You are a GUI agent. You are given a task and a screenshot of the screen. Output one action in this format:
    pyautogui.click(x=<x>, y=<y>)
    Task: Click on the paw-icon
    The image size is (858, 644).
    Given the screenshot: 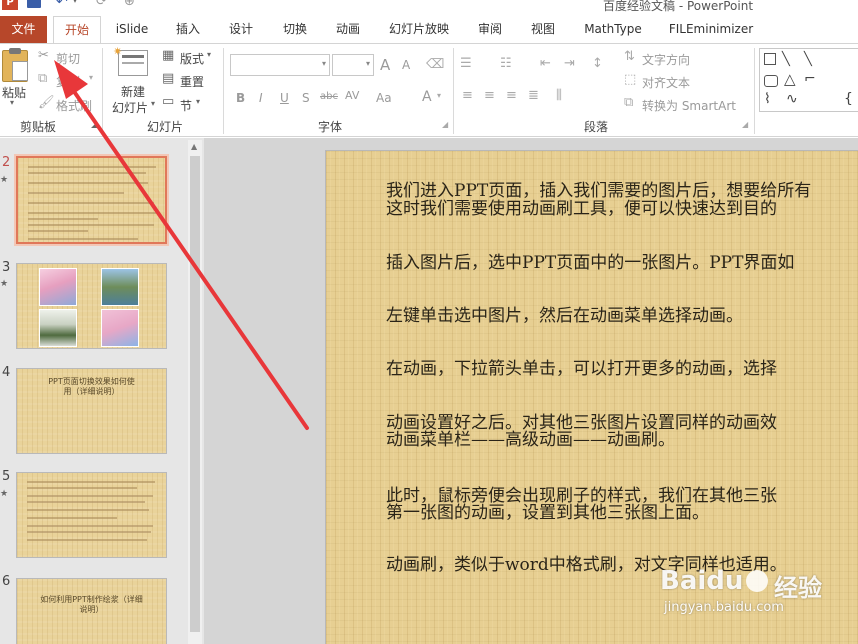 What is the action you would take?
    pyautogui.click(x=757, y=581)
    